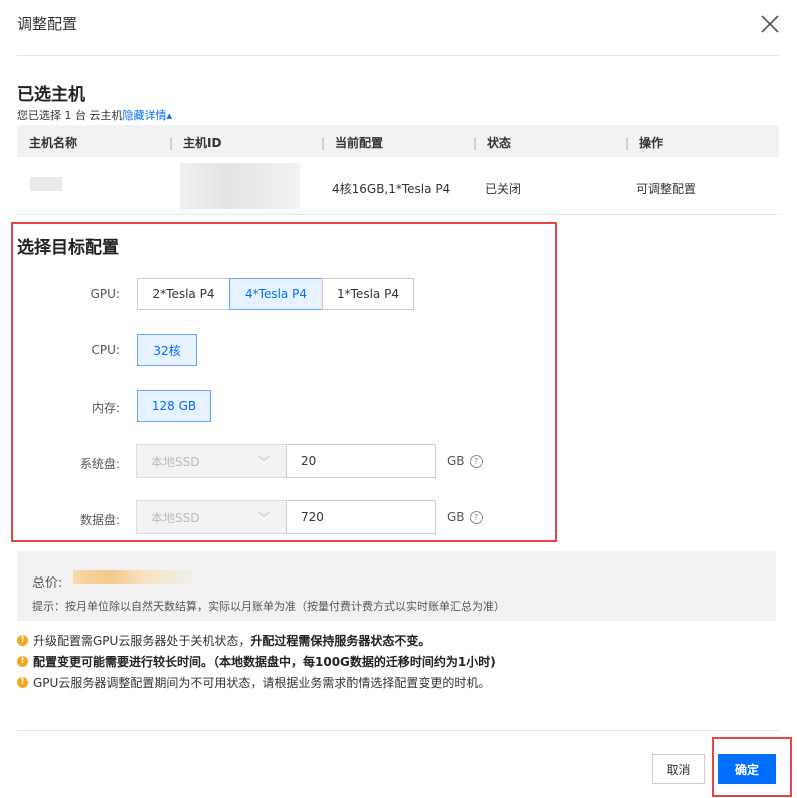  What do you see at coordinates (105, 408) in the screenshot?
I see `memory-label: 内存:` at bounding box center [105, 408].